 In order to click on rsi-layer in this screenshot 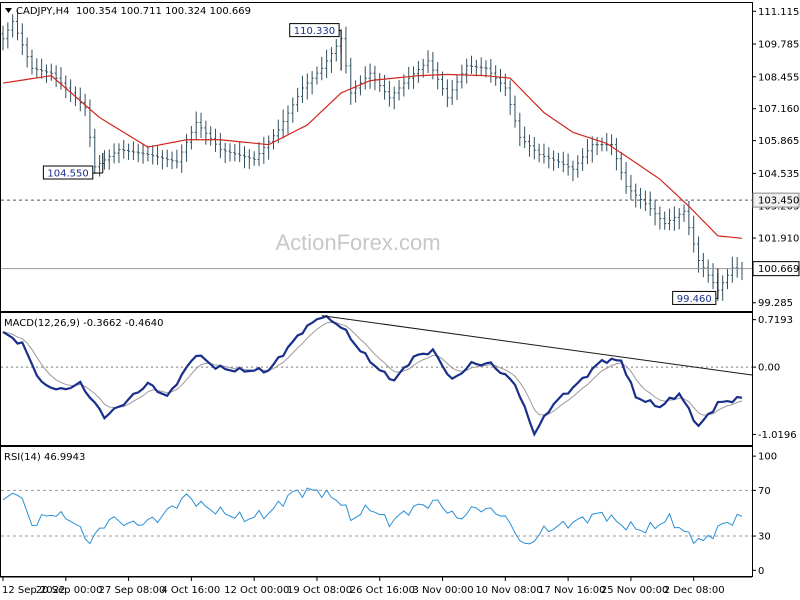, I will do `click(376, 516)`.